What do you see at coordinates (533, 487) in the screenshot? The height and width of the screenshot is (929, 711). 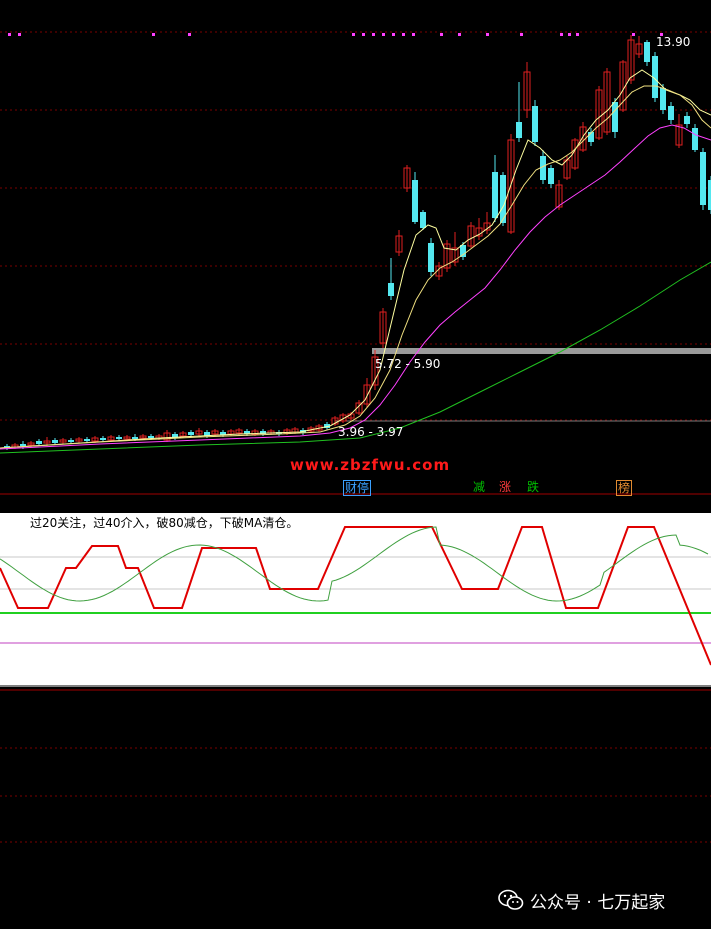 I see `event-tag-die: 跌` at bounding box center [533, 487].